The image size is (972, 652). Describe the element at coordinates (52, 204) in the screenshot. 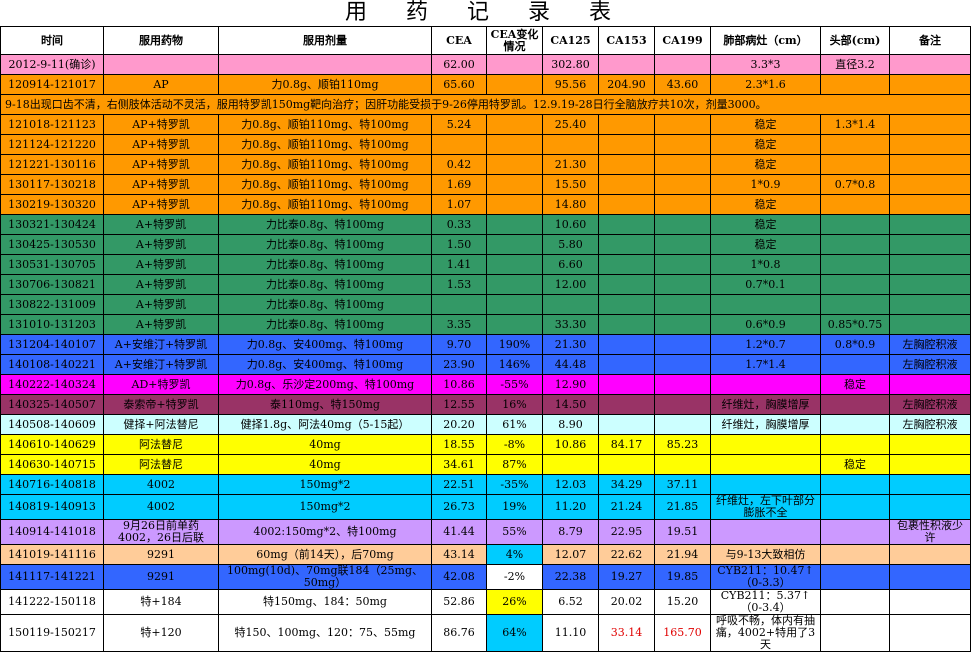

I see `cell-time: 130219-130320` at that location.